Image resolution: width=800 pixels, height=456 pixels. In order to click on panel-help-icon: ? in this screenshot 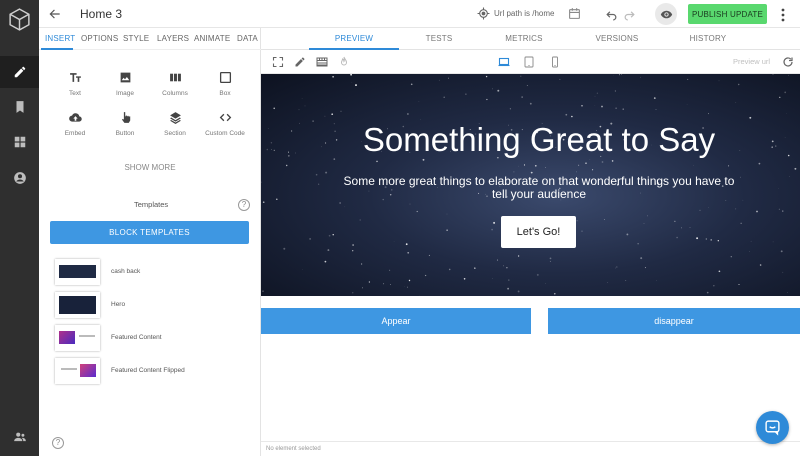, I will do `click(58, 443)`.